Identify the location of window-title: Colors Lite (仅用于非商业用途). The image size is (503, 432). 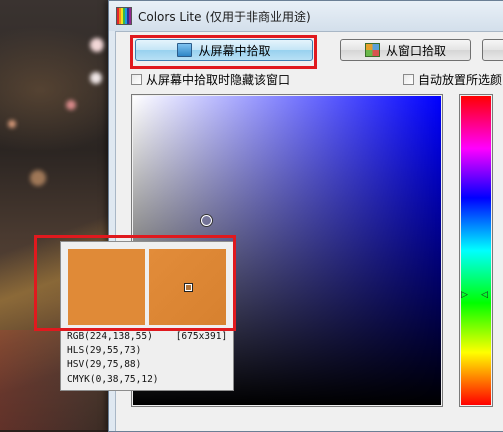
(224, 16).